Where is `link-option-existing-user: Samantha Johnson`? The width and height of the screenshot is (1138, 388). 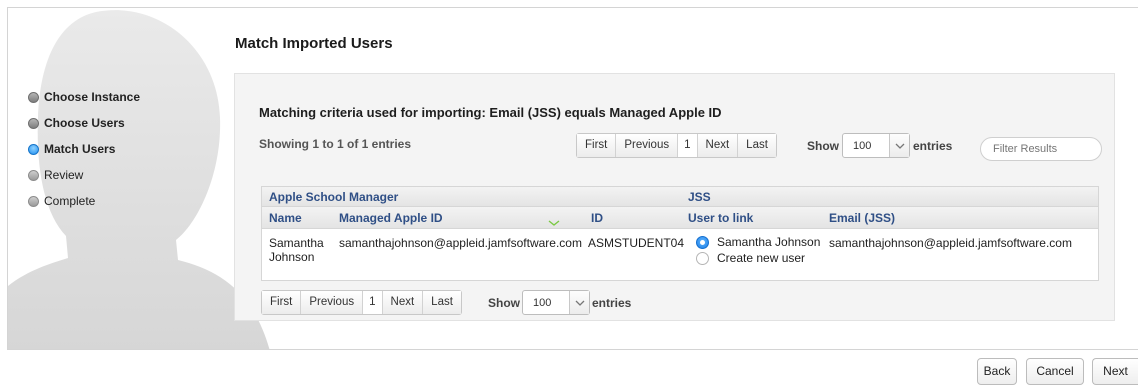
link-option-existing-user: Samantha Johnson is located at coordinates (758, 242).